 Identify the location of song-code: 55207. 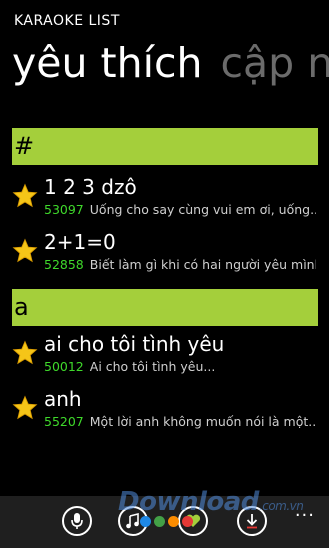
(64, 421).